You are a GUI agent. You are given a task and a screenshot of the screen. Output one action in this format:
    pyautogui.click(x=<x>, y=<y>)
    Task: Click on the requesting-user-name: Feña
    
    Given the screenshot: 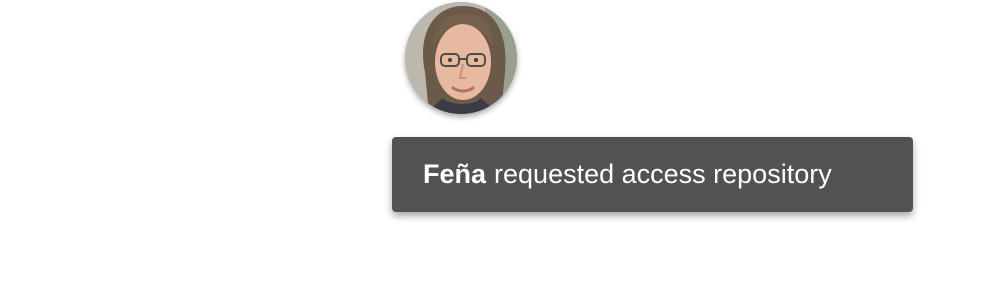 What is the action you would take?
    pyautogui.click(x=455, y=174)
    